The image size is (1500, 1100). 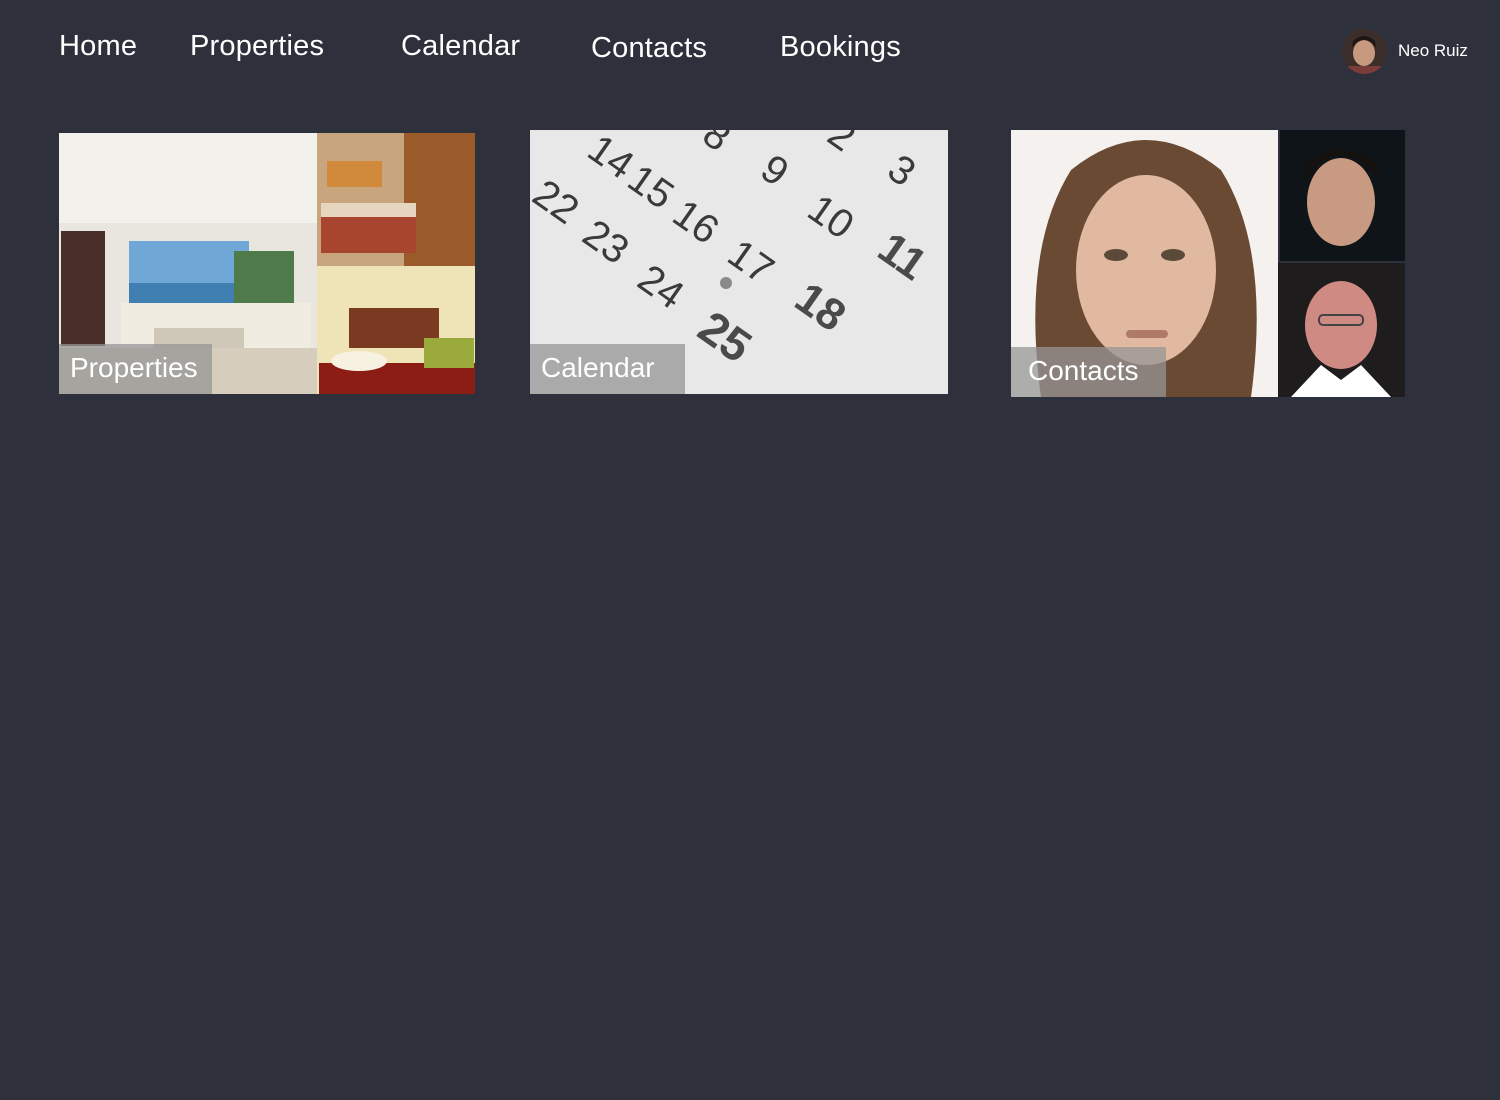 What do you see at coordinates (257, 46) in the screenshot?
I see `nav-properties: Properties` at bounding box center [257, 46].